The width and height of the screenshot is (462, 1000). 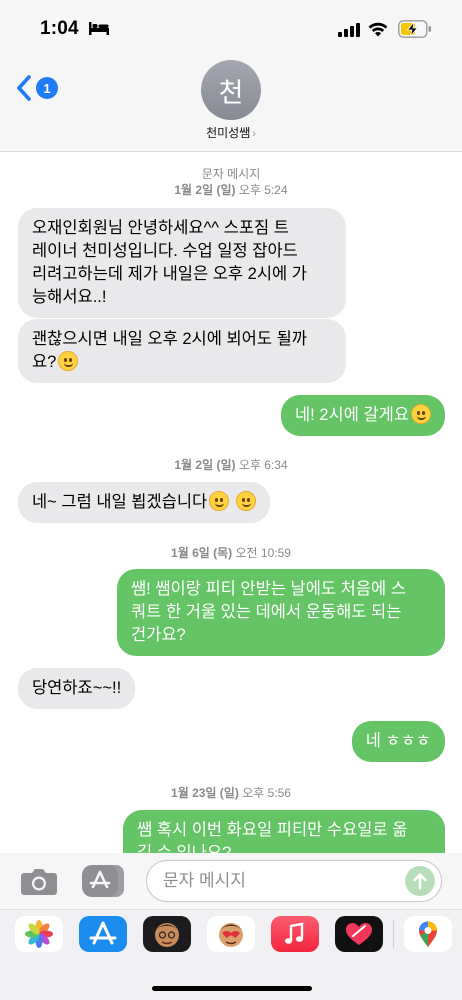 What do you see at coordinates (47, 88) in the screenshot?
I see `unread-count-badge: 1` at bounding box center [47, 88].